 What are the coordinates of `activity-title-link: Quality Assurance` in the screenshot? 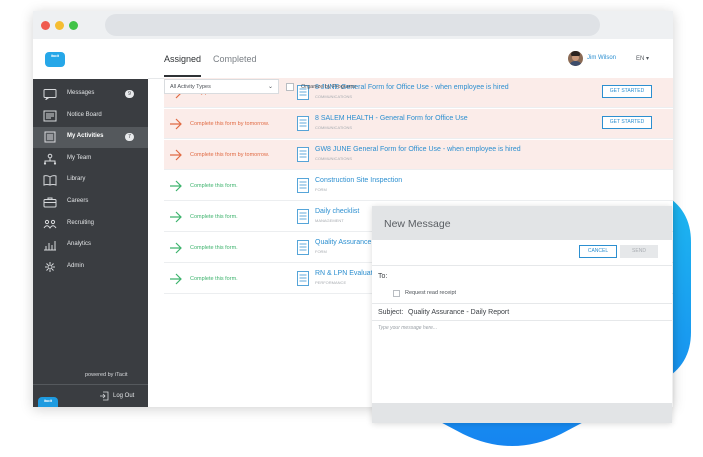 It's located at (343, 242).